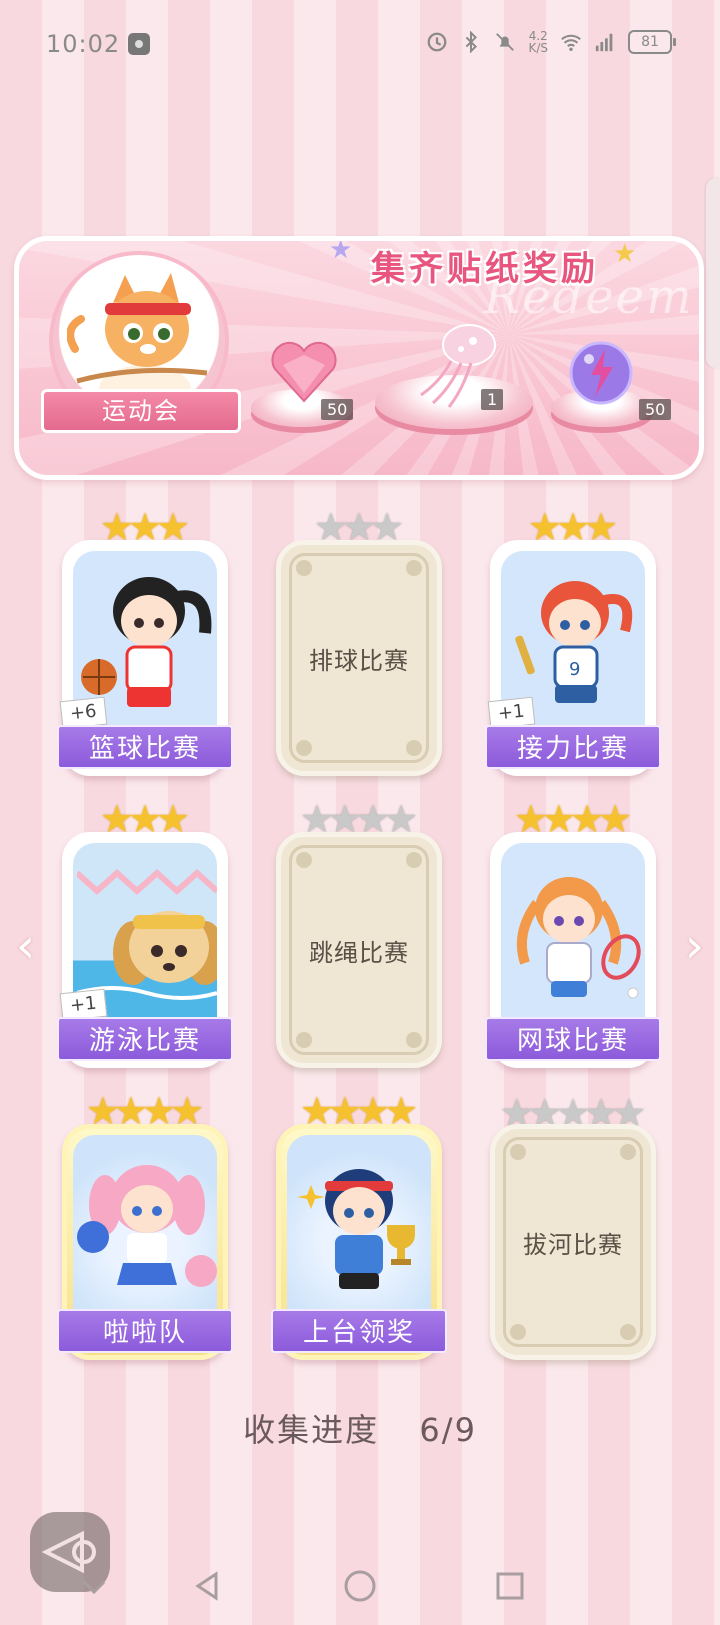  What do you see at coordinates (573, 747) in the screenshot?
I see `card-label: 接力比赛` at bounding box center [573, 747].